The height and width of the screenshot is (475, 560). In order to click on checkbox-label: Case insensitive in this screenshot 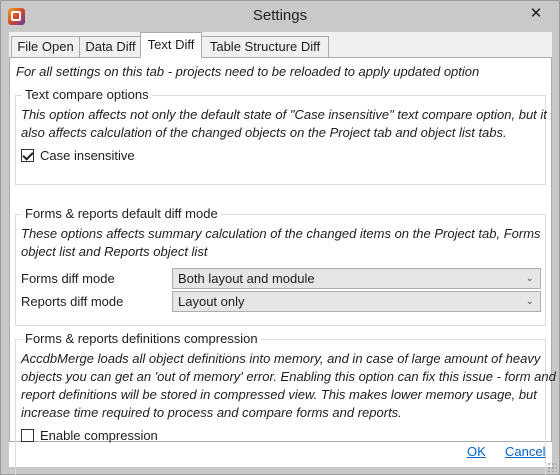, I will do `click(87, 155)`.